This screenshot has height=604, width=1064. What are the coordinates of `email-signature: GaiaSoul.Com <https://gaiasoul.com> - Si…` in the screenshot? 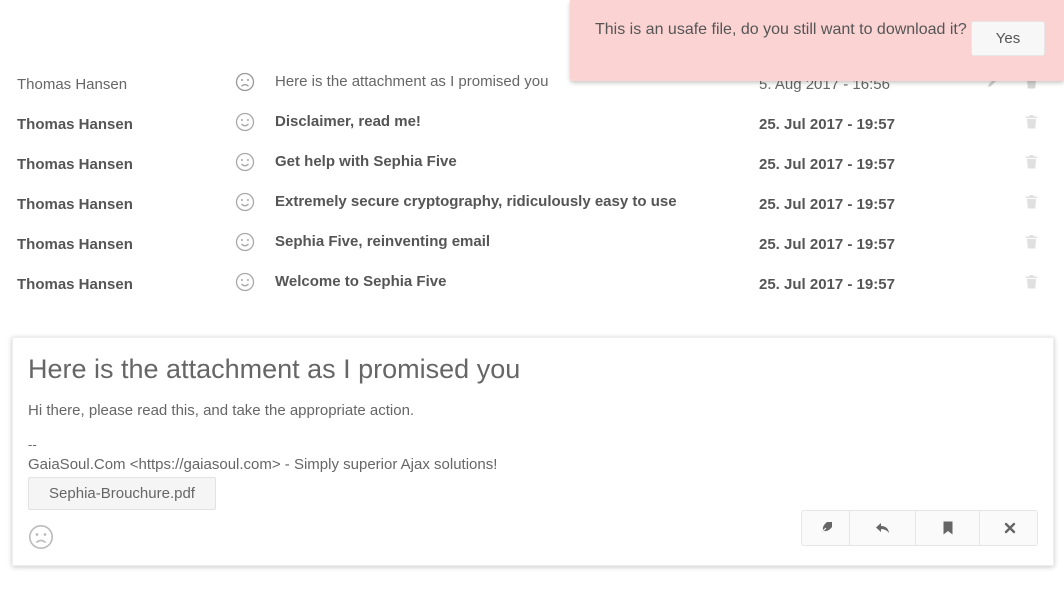 It's located at (263, 464).